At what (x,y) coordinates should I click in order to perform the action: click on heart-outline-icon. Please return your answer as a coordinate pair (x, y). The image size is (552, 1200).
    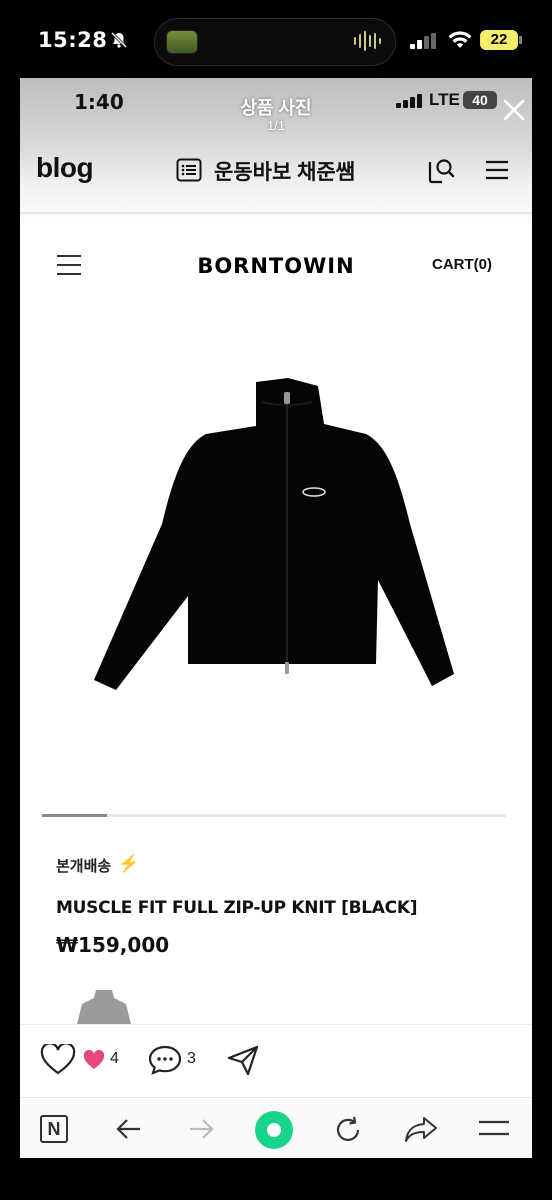
    Looking at the image, I should click on (58, 1060).